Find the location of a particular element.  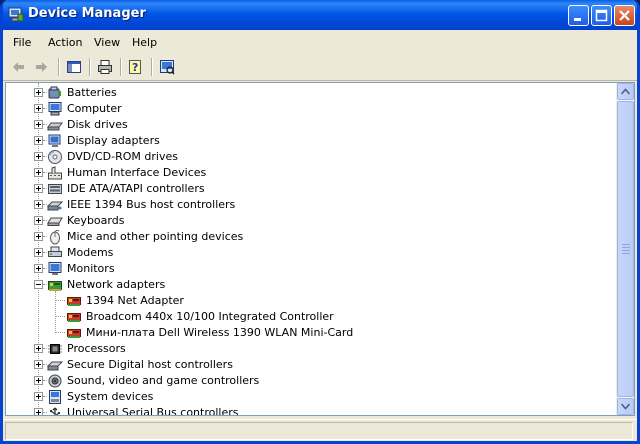

maximize-button is located at coordinates (601, 15).